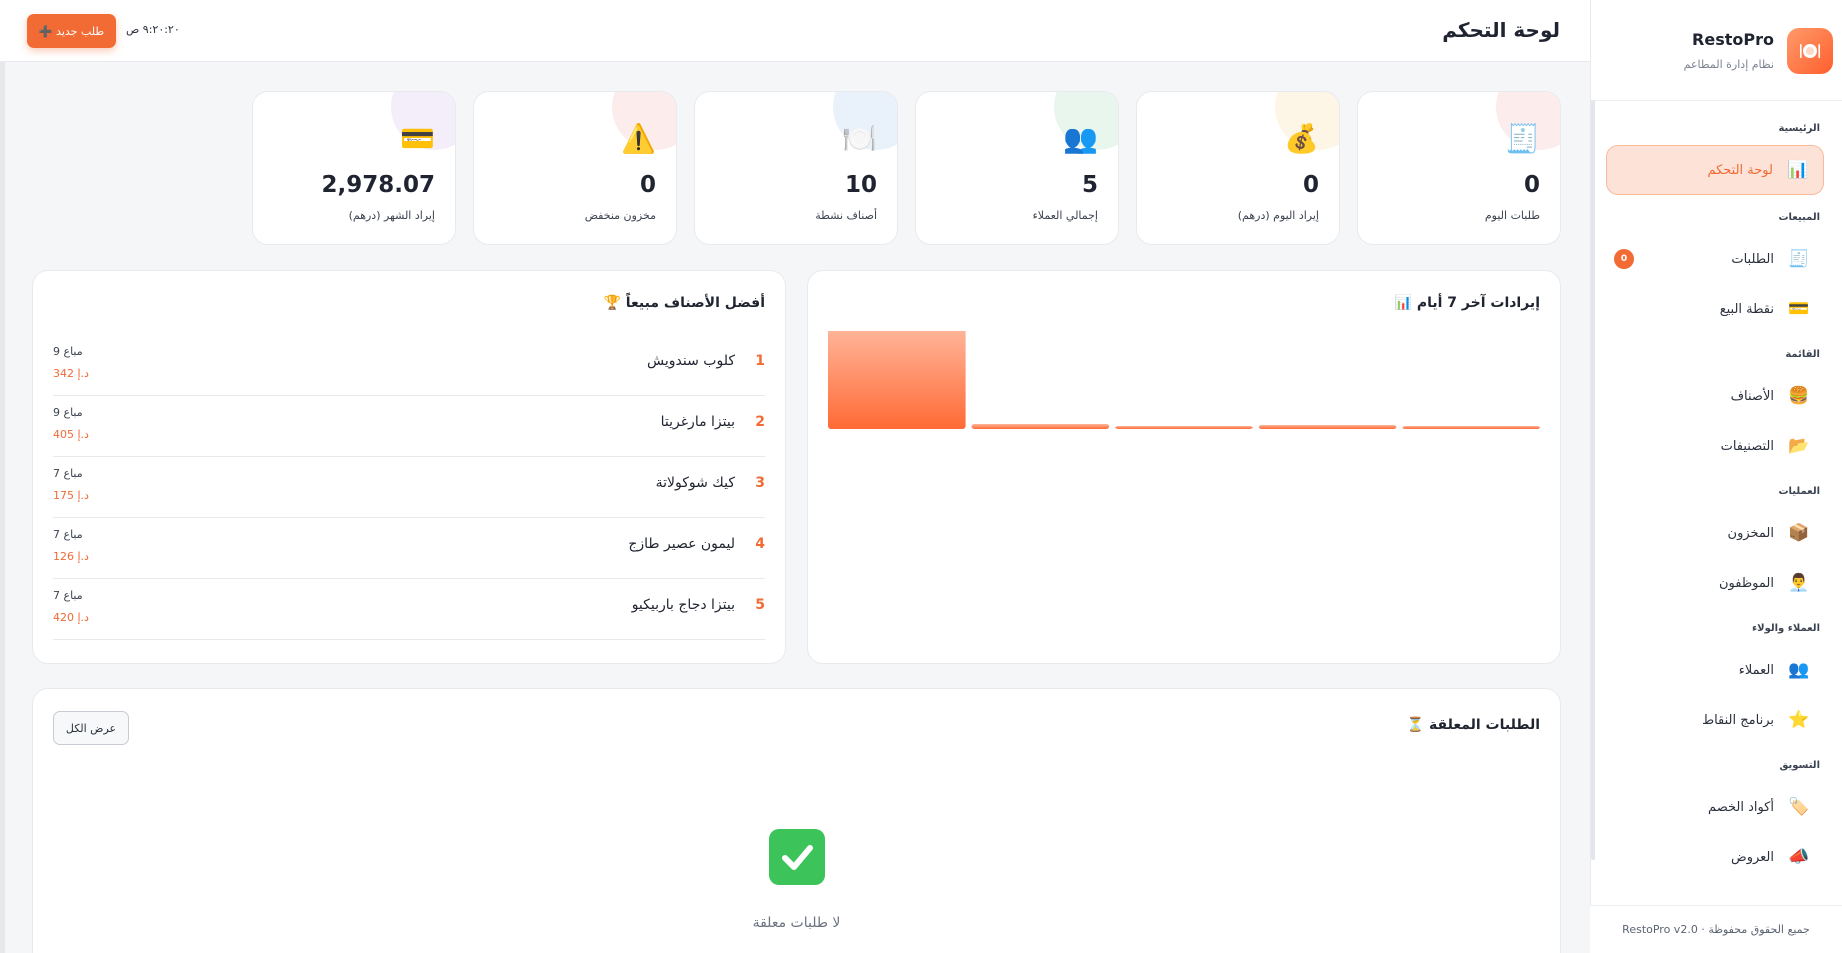 Image resolution: width=1842 pixels, height=953 pixels. I want to click on section-customers: العملاء والولاء, so click(1786, 628).